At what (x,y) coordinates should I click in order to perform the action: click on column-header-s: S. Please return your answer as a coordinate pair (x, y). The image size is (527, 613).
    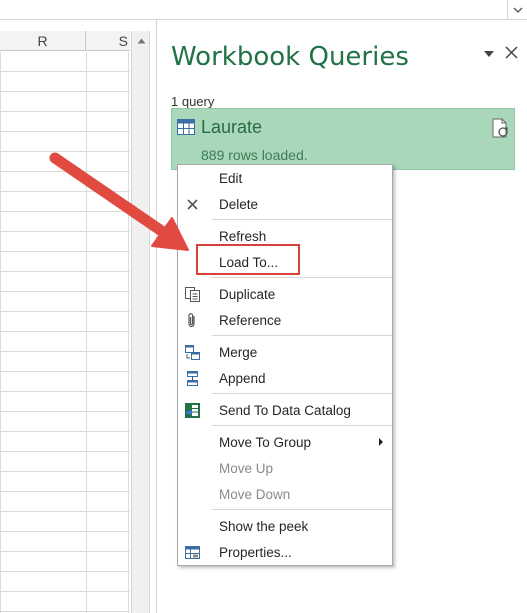
    Looking at the image, I should click on (108, 41).